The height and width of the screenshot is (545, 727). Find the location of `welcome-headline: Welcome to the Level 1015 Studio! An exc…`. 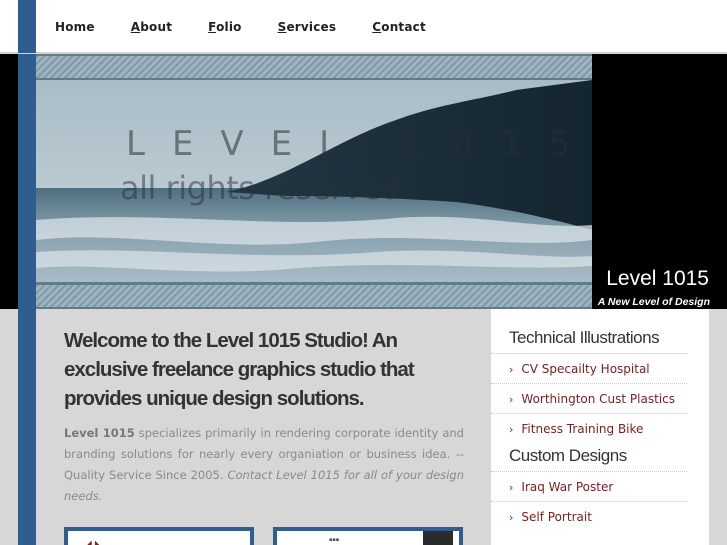

welcome-headline: Welcome to the Level 1015 Studio! An exc… is located at coordinates (239, 369).